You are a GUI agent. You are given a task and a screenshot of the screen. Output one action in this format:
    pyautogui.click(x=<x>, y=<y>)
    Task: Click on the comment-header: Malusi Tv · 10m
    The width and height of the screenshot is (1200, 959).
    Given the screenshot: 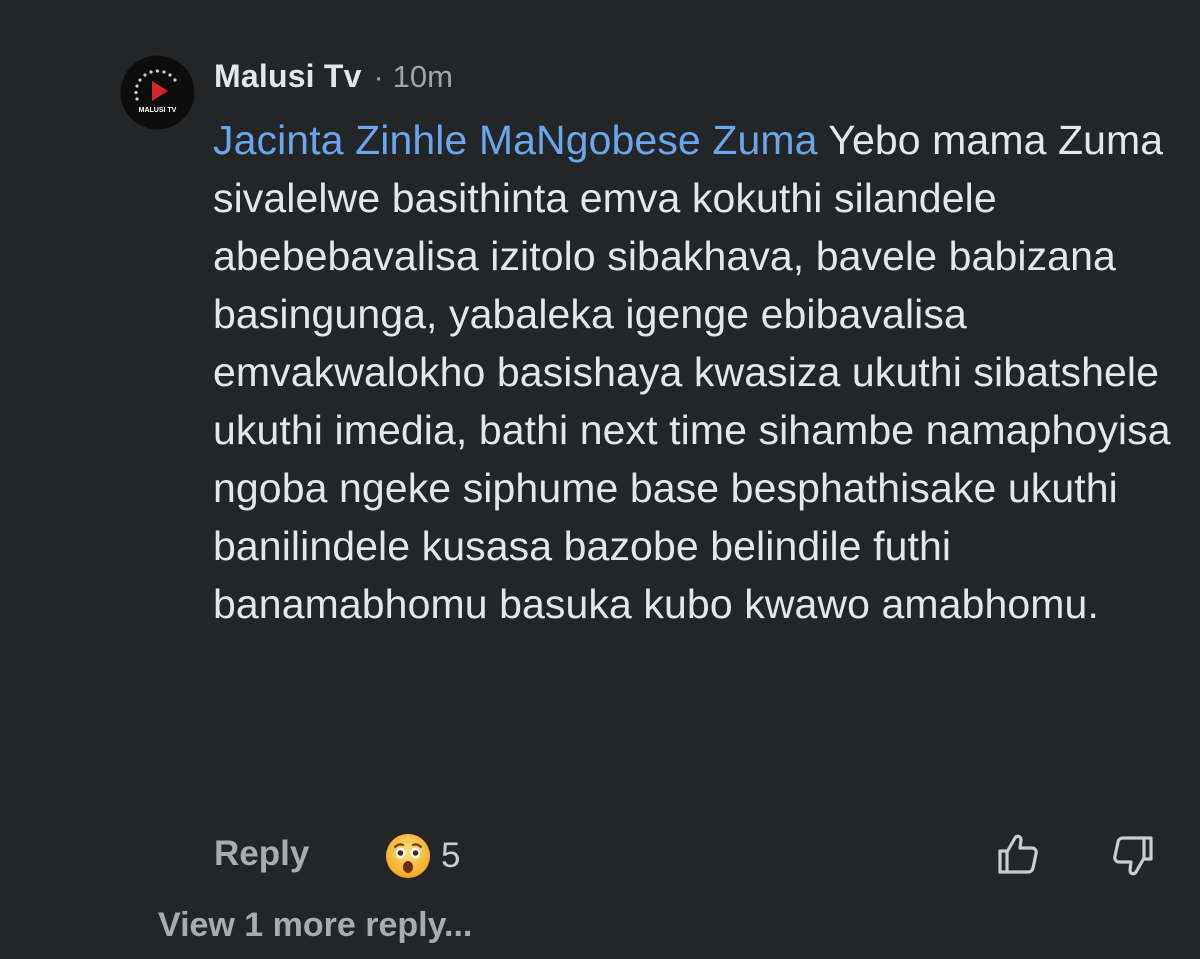 What is the action you would take?
    pyautogui.click(x=333, y=78)
    